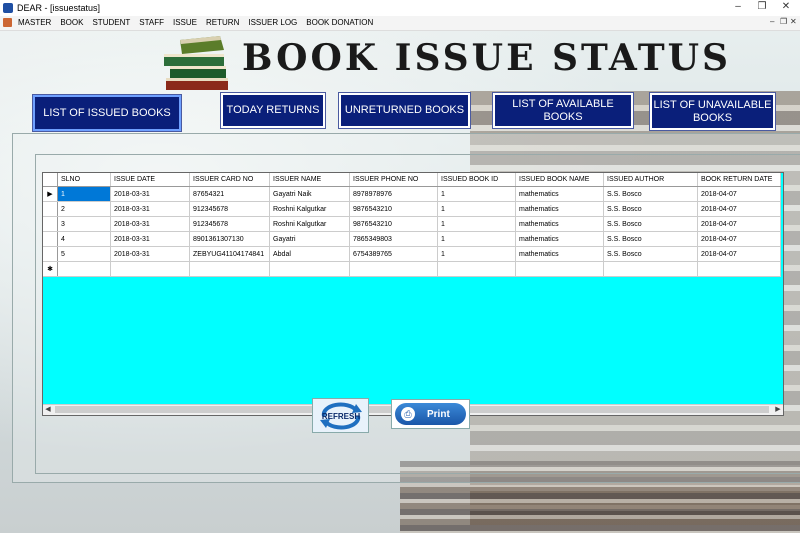 This screenshot has height=533, width=800. Describe the element at coordinates (222, 22) in the screenshot. I see `menu-return: RETURN` at that location.